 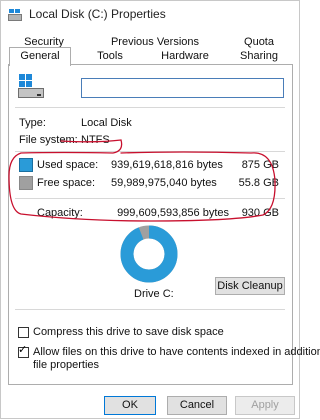 I want to click on title-bar: Local Disk (C:) Properties, so click(x=150, y=14).